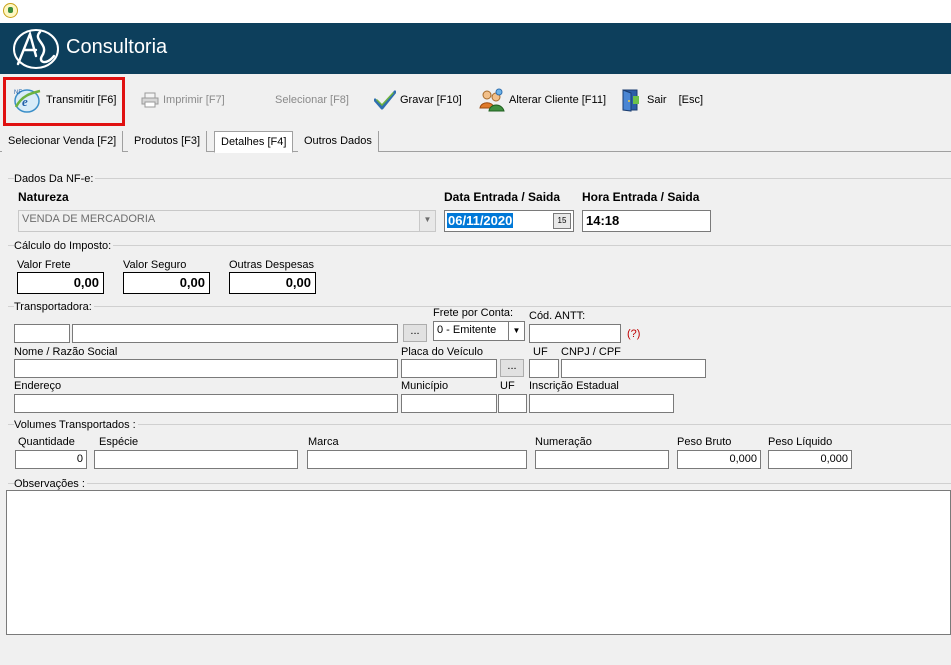  Describe the element at coordinates (206, 368) in the screenshot. I see `nome-razao-field` at that location.